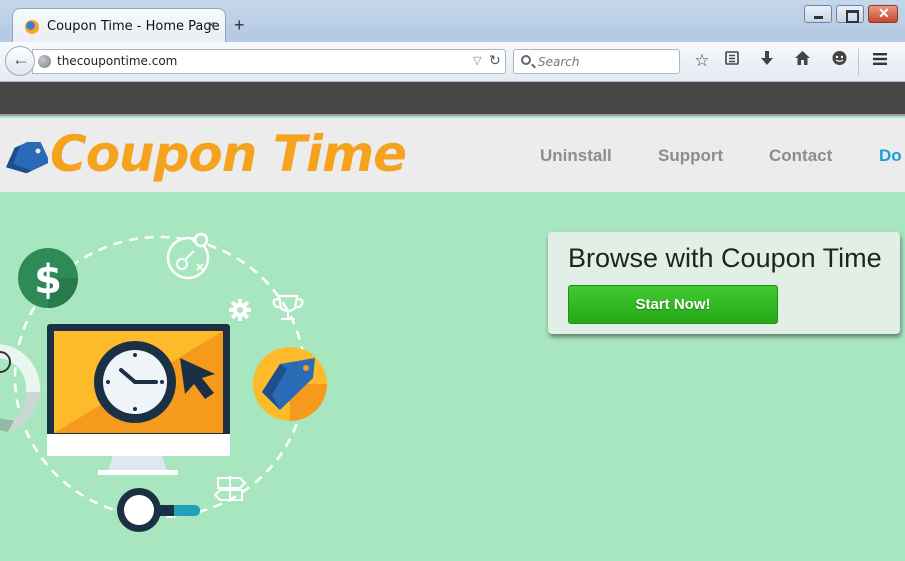 The image size is (905, 561). Describe the element at coordinates (596, 61) in the screenshot. I see `search-input: Search` at that location.